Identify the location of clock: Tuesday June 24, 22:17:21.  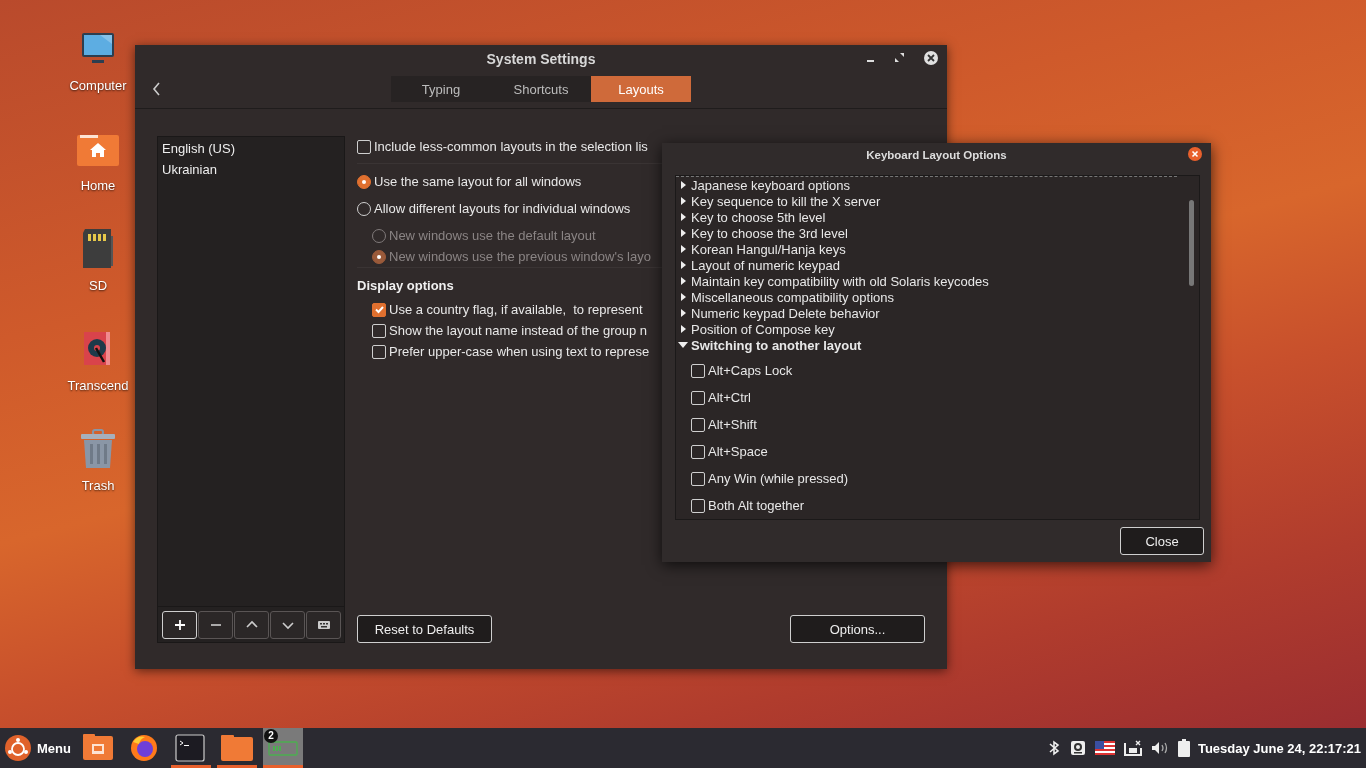
(1279, 748).